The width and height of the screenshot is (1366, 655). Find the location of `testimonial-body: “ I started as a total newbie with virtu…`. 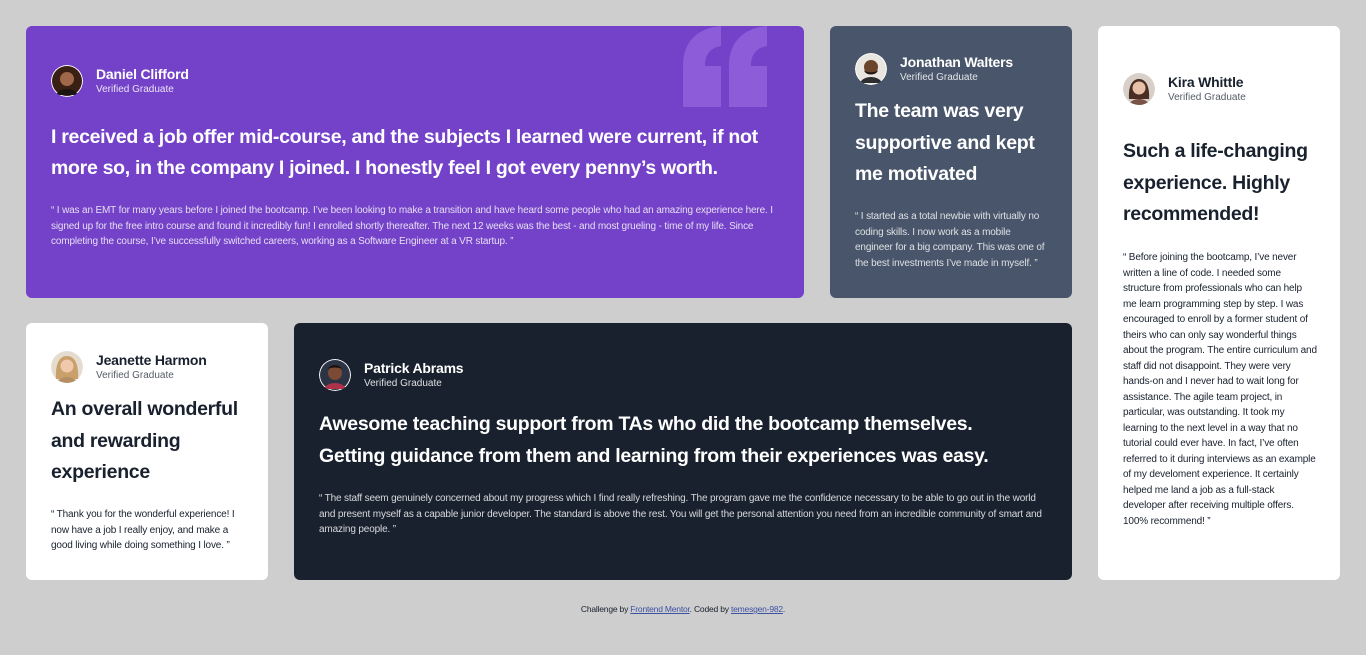

testimonial-body: “ I started as a total newbie with virtu… is located at coordinates (950, 240).